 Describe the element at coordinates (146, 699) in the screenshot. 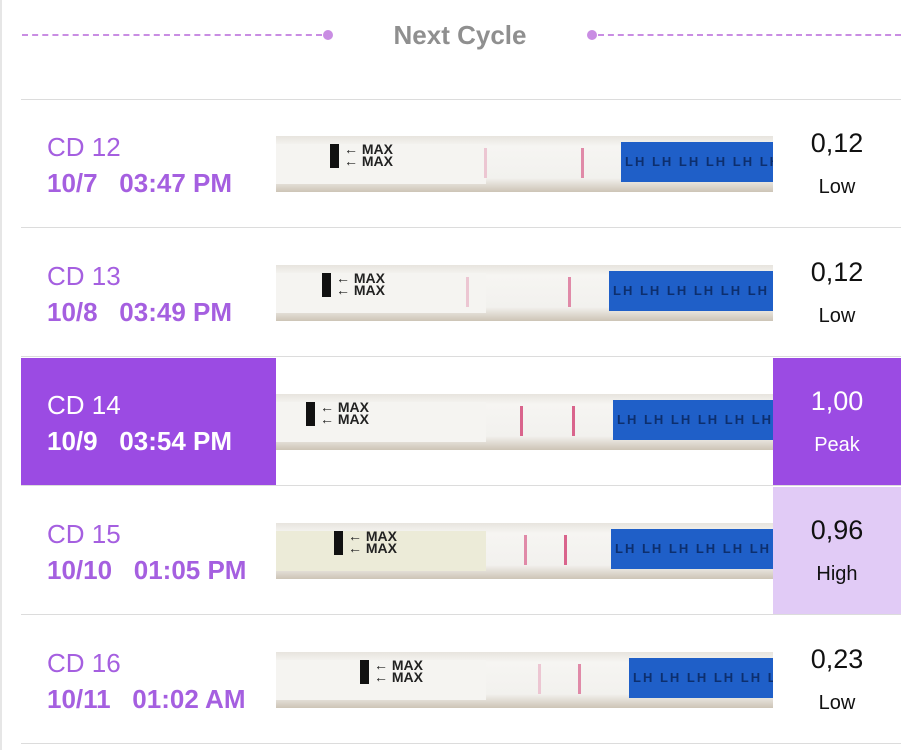

I see `test-datetime: 10/11 01:02 AM` at that location.